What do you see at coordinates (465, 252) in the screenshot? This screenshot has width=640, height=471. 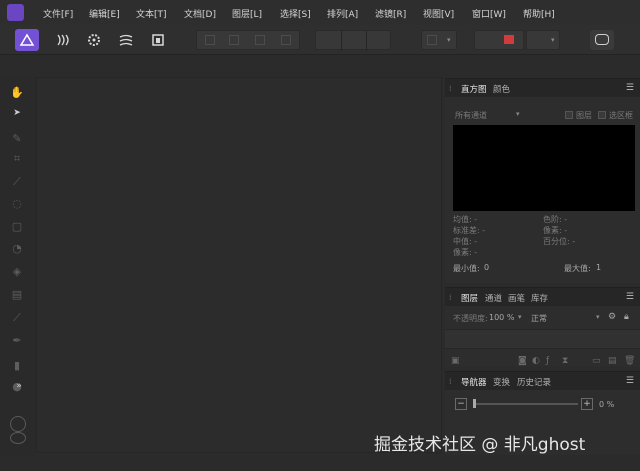 I see `stat-pixels: 像素: -` at bounding box center [465, 252].